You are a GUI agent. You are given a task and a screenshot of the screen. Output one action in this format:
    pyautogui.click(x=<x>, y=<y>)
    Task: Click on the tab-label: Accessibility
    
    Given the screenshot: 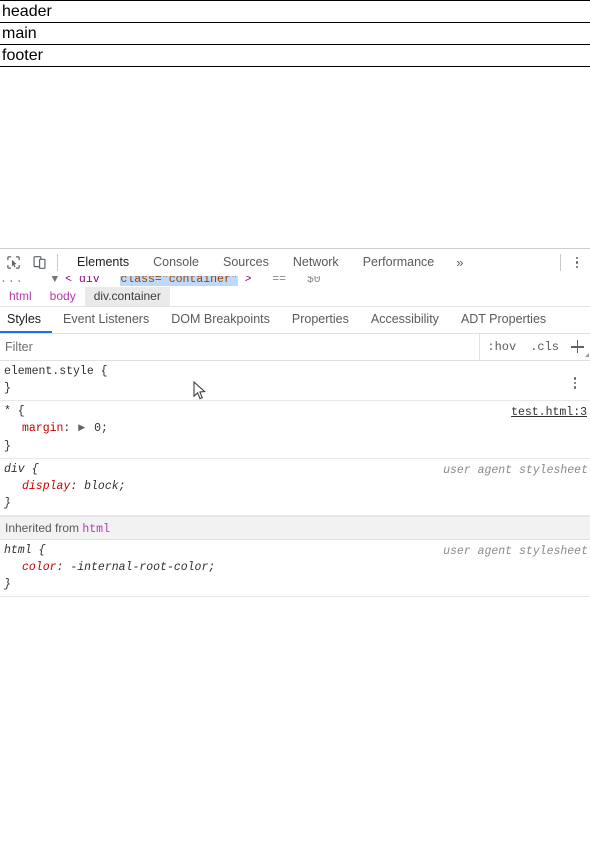 What is the action you would take?
    pyautogui.click(x=404, y=319)
    